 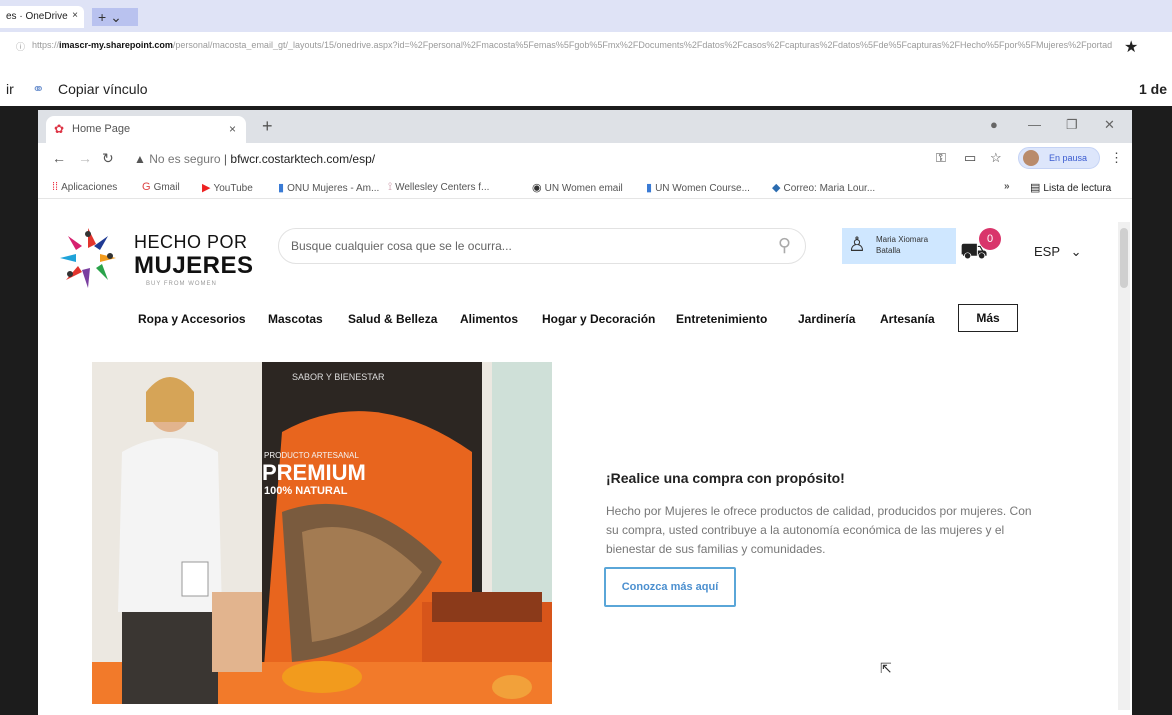 What do you see at coordinates (598, 319) in the screenshot?
I see `nav-item-hogar: Hogar y Decoración` at bounding box center [598, 319].